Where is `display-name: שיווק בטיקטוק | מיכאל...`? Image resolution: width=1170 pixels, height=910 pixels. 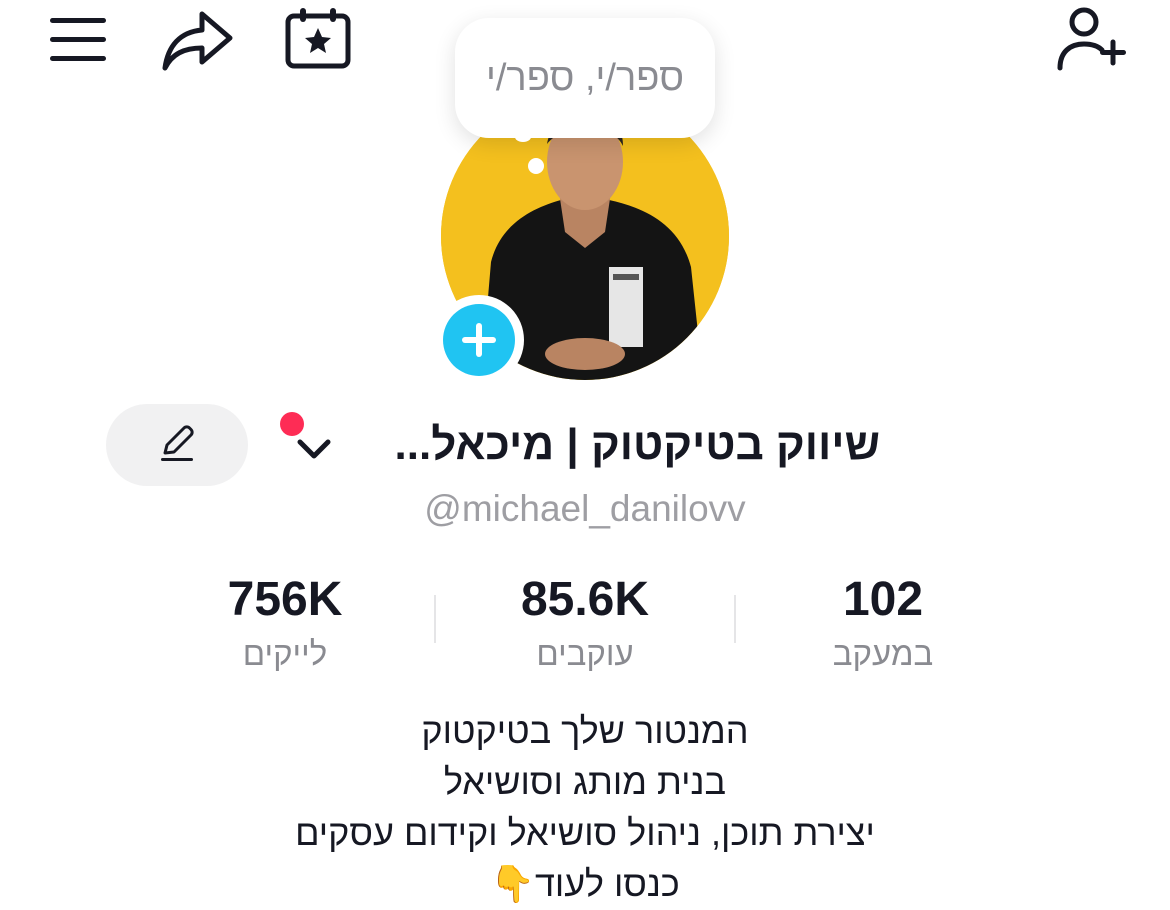
display-name: שיווק בטיקטוק | מיכאל... is located at coordinates (615, 450).